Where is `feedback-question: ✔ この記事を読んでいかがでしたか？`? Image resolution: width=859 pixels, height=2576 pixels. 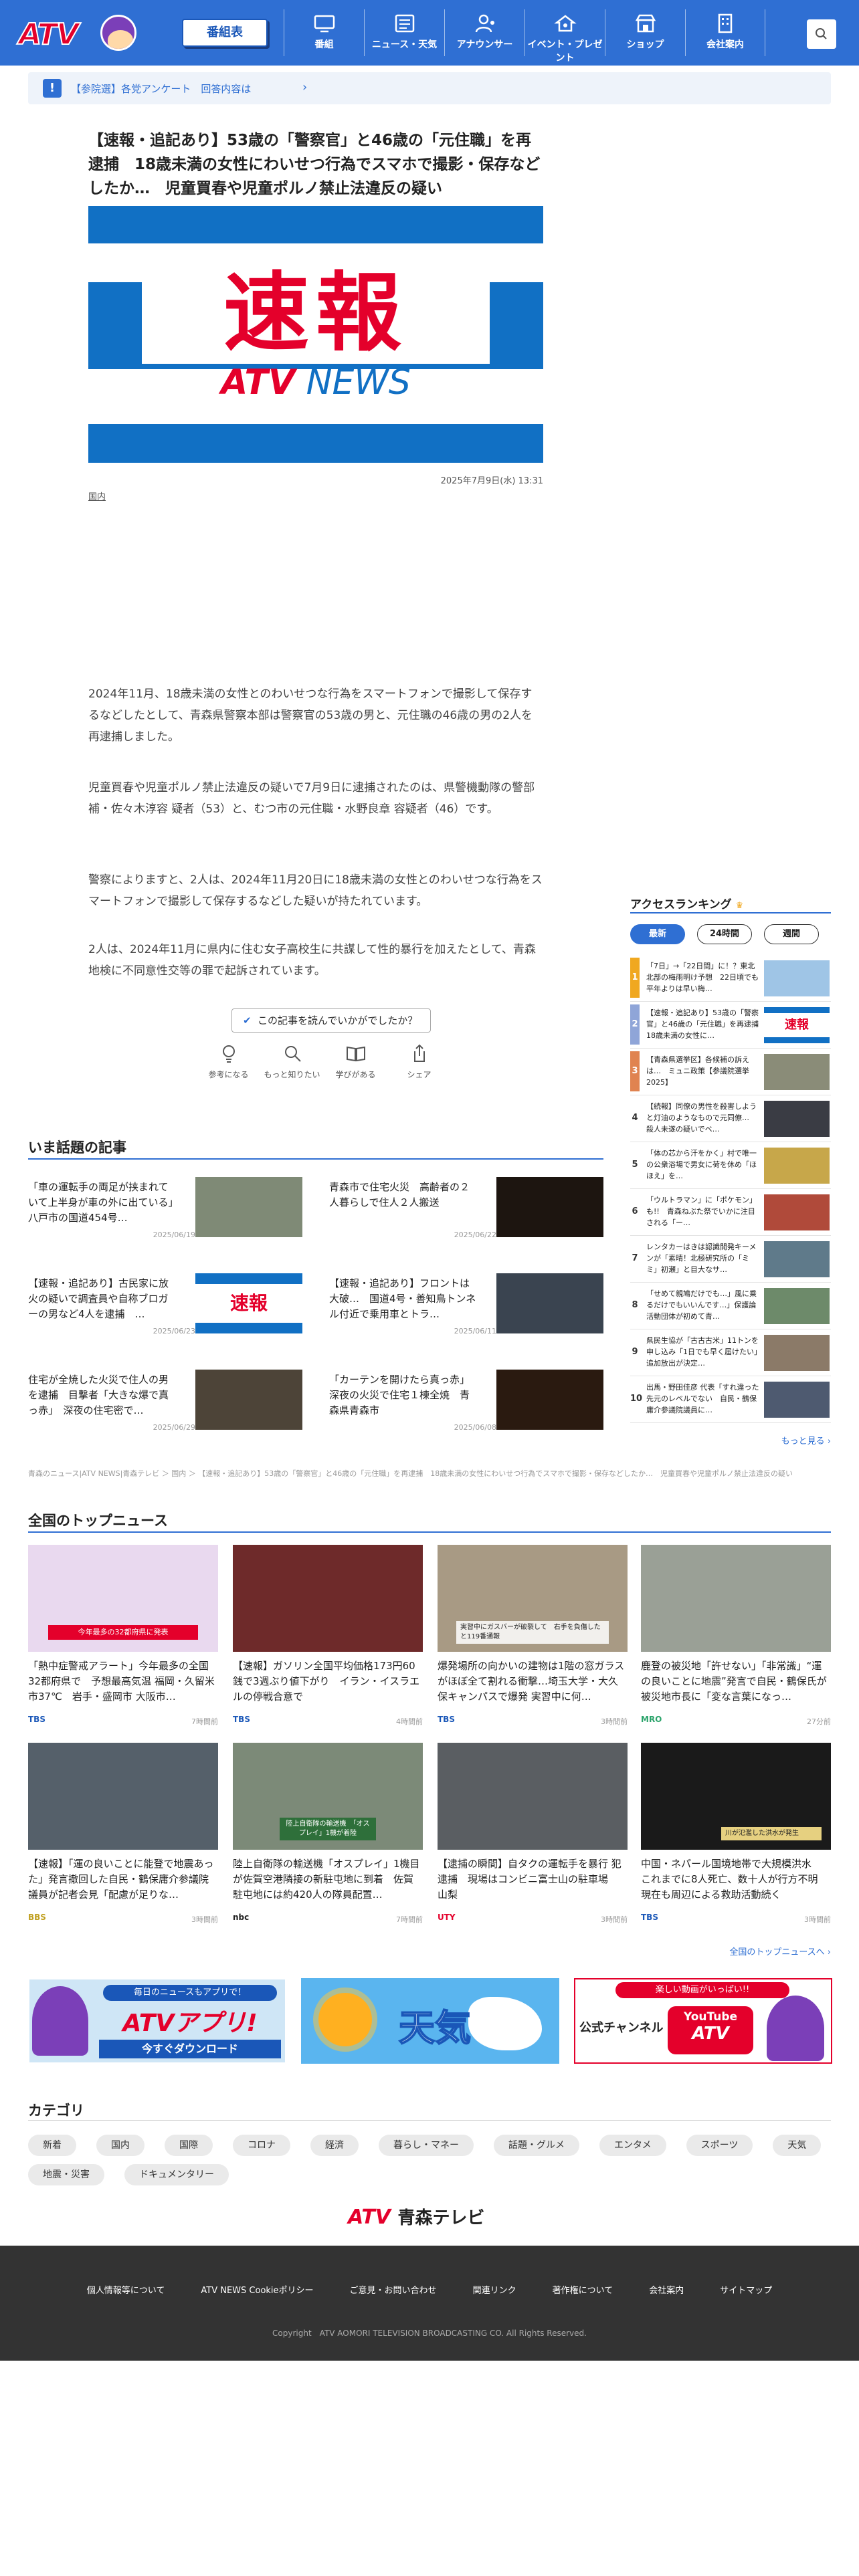 feedback-question: ✔ この記事を読んでいかがでしたか？ is located at coordinates (331, 1020).